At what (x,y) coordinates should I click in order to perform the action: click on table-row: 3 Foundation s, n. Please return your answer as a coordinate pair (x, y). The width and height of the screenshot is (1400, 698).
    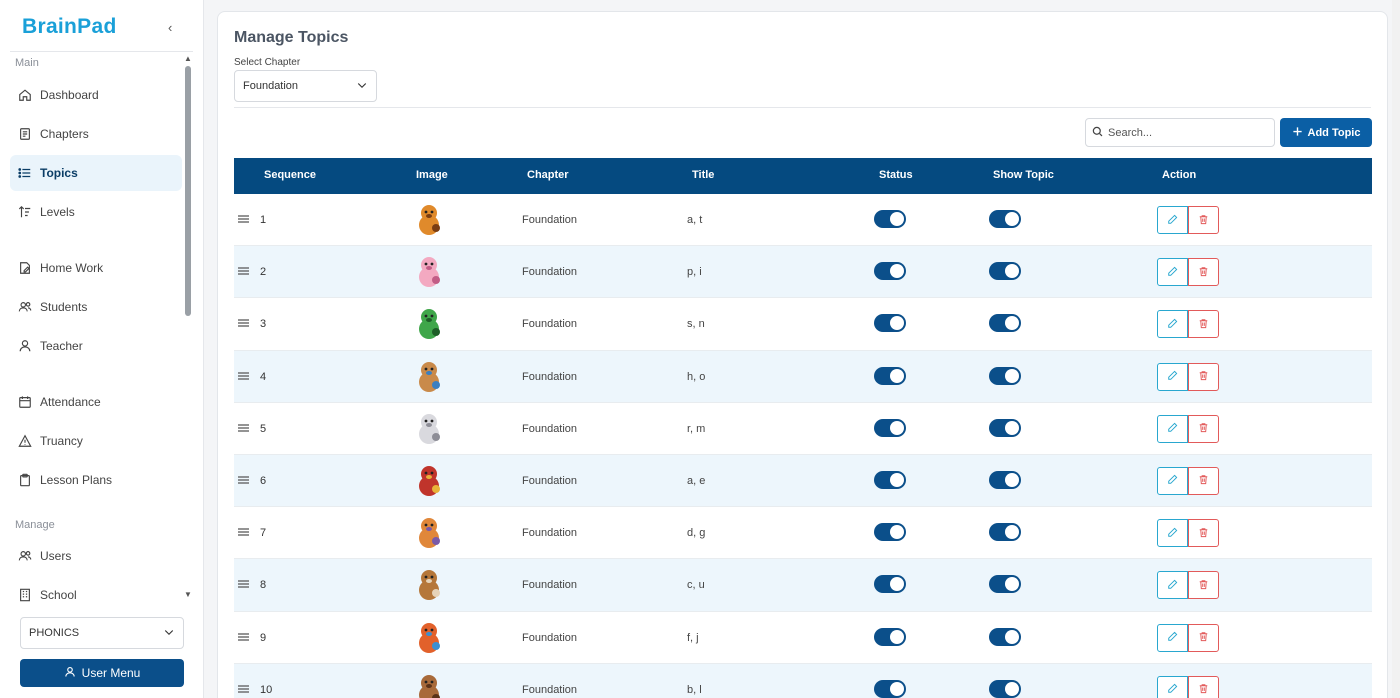
    Looking at the image, I should click on (803, 324).